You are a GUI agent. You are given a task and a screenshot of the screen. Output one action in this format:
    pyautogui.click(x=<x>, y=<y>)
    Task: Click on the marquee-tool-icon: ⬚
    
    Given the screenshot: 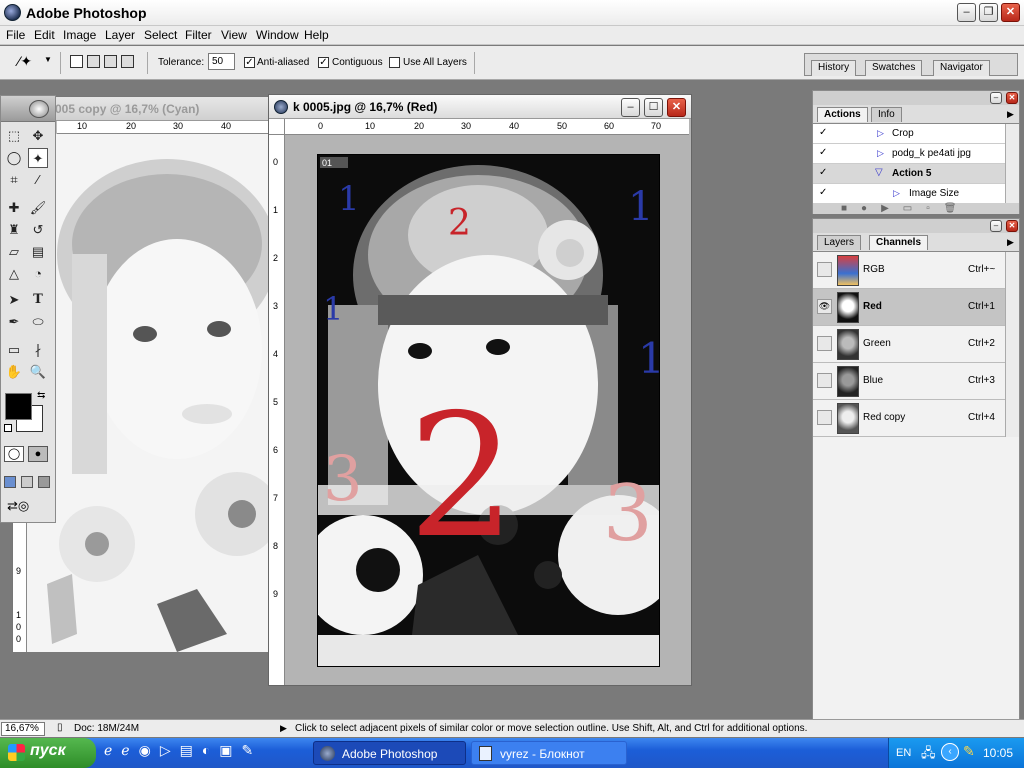 What is the action you would take?
    pyautogui.click(x=14, y=136)
    